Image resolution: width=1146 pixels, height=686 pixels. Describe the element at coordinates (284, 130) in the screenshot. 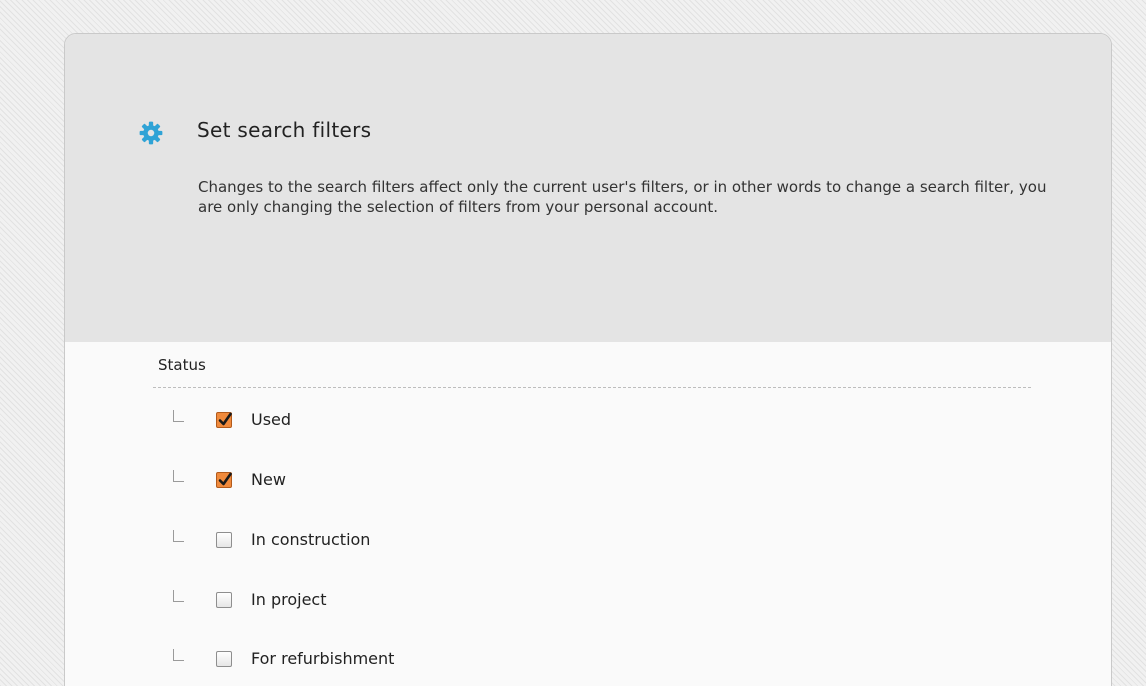

I see `page-title: Set search filters` at that location.